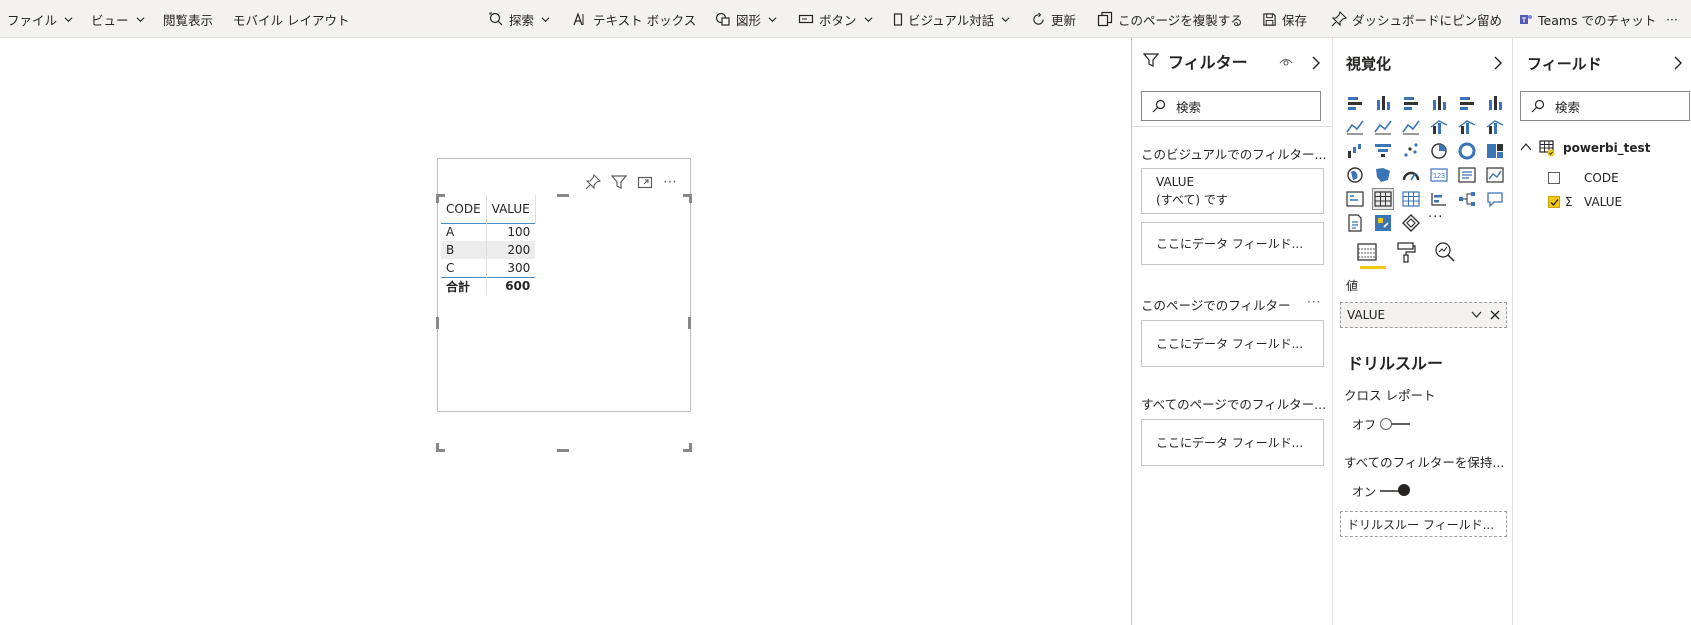 The width and height of the screenshot is (1691, 625). What do you see at coordinates (1355, 199) in the screenshot?
I see `slicer-icon` at bounding box center [1355, 199].